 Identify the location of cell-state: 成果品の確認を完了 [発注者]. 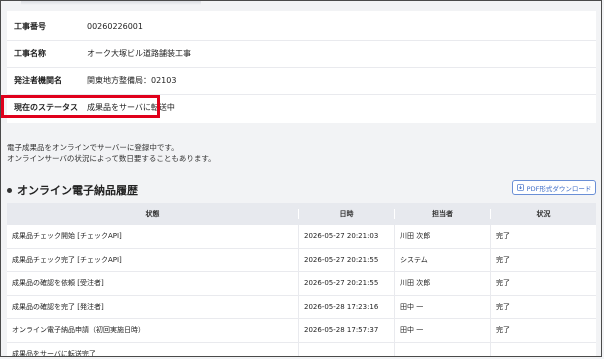
(153, 306).